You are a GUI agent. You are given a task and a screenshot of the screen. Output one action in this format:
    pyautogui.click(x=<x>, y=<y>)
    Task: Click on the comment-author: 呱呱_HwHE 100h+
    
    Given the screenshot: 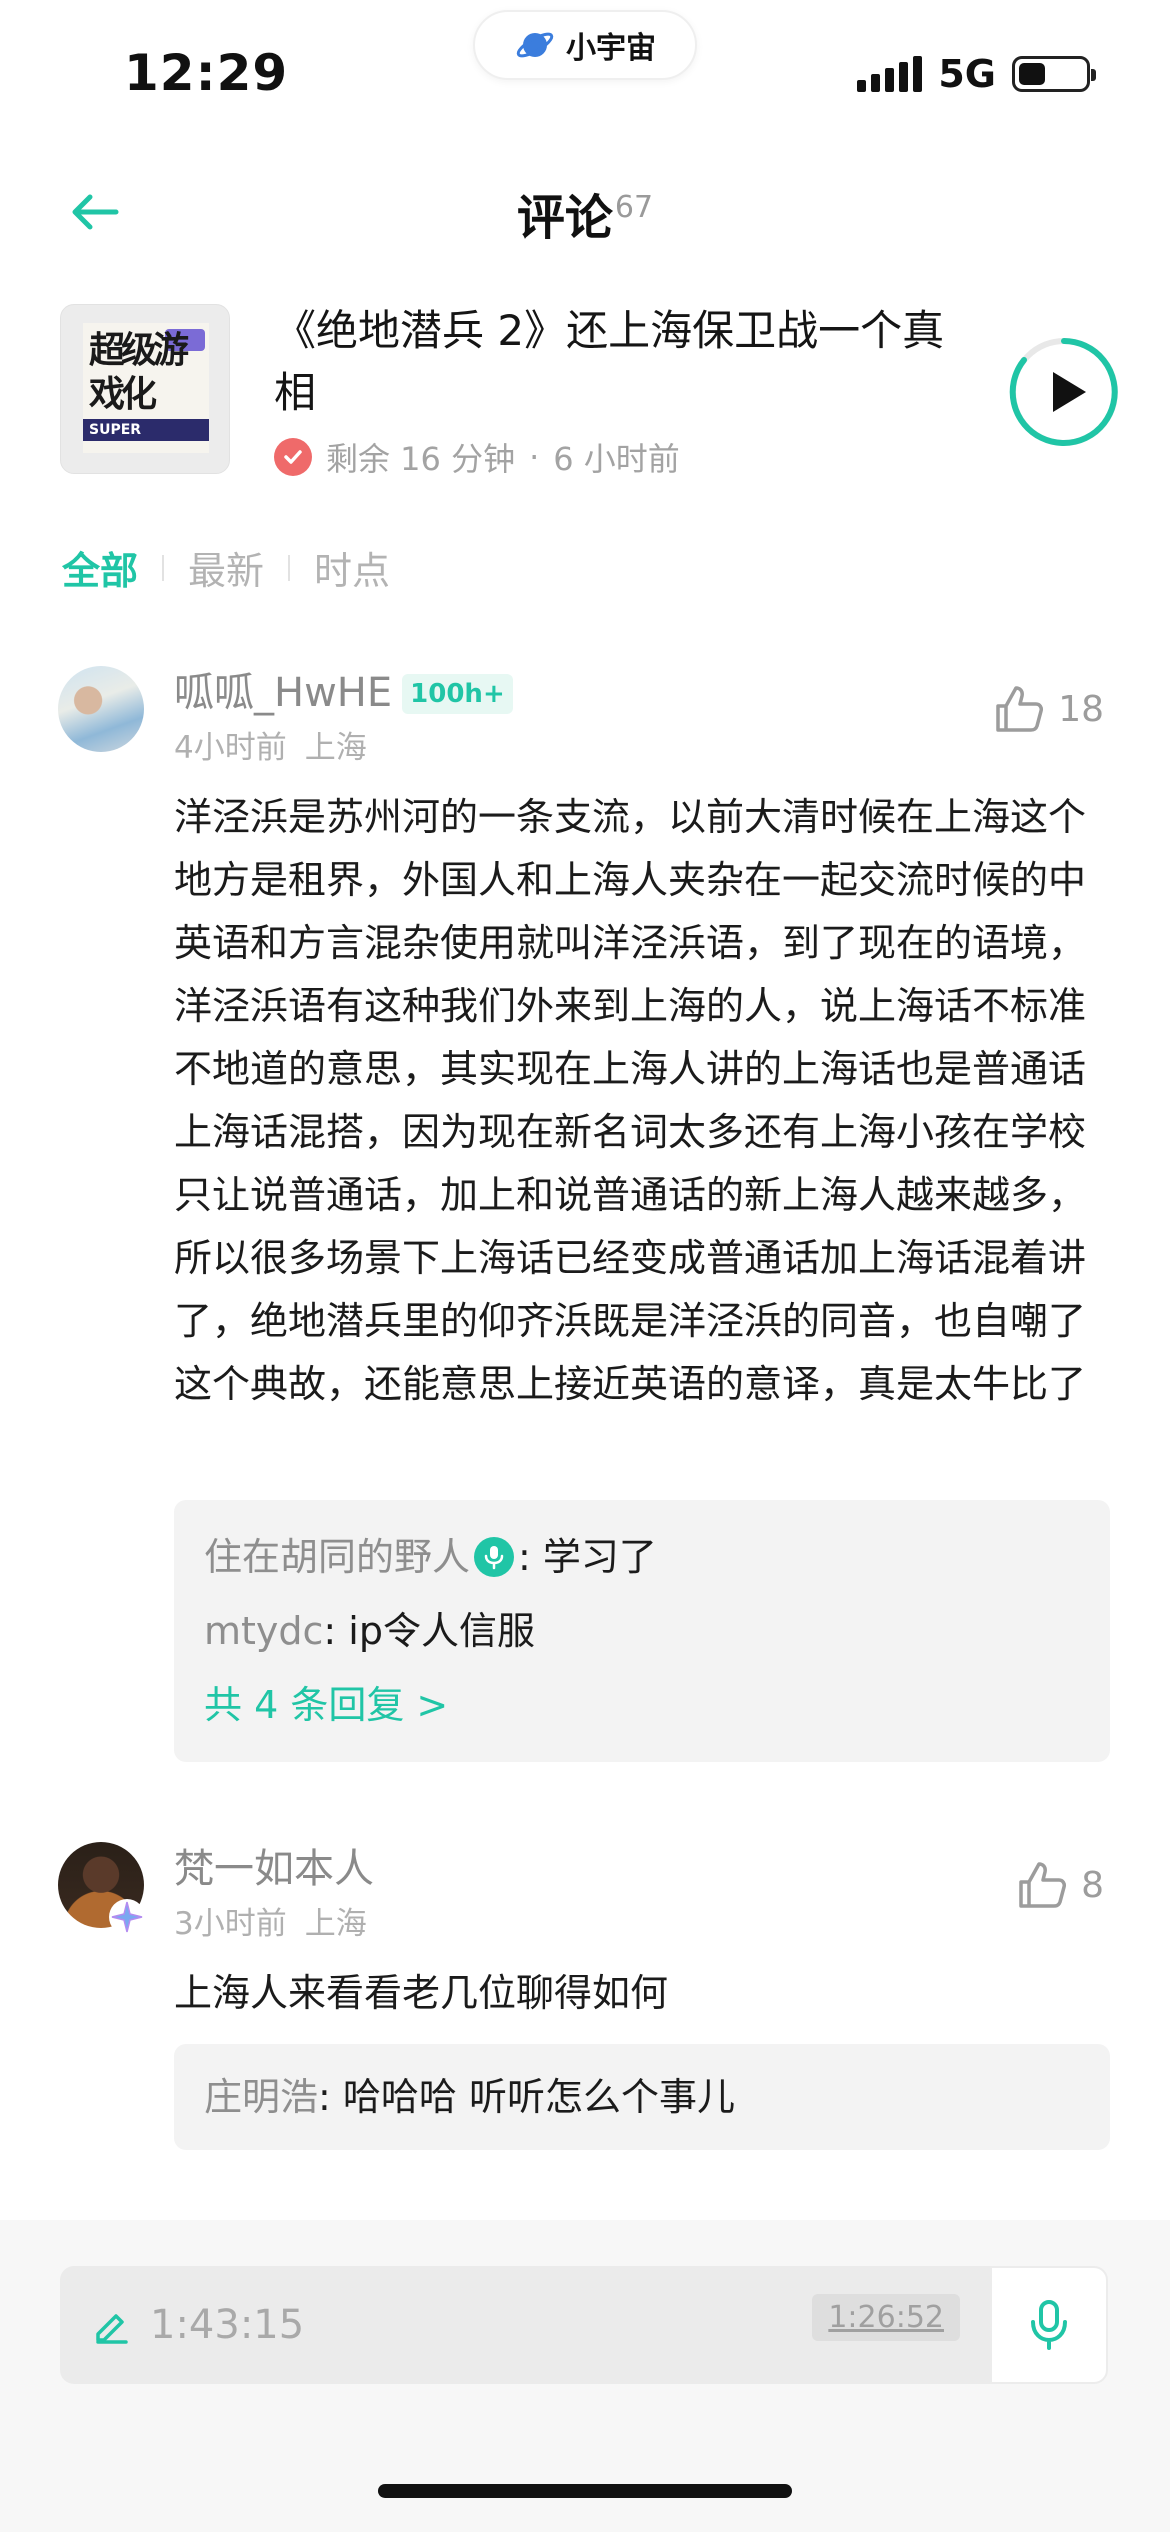 What is the action you would take?
    pyautogui.click(x=343, y=689)
    